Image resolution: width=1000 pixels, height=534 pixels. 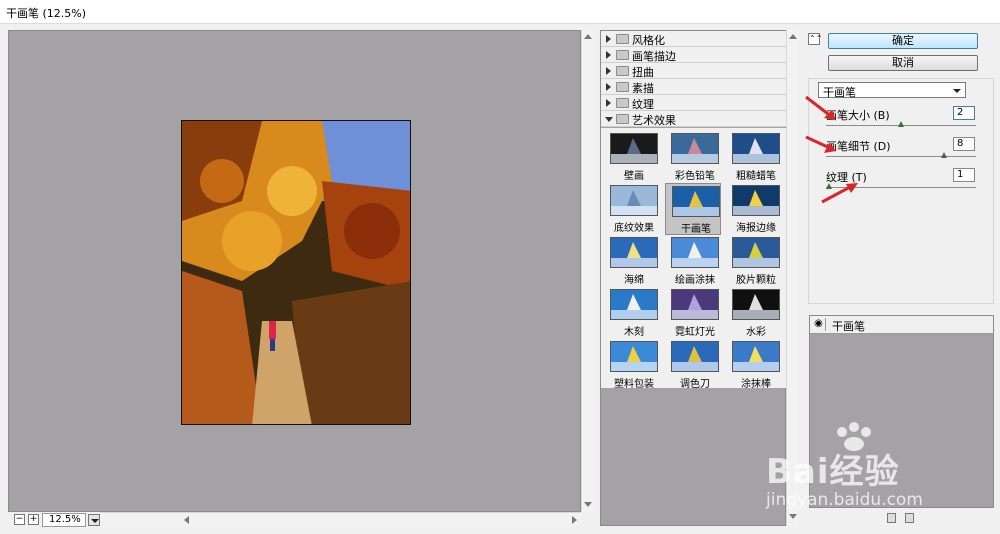 I want to click on zoom-dropdown-button, so click(x=94, y=520).